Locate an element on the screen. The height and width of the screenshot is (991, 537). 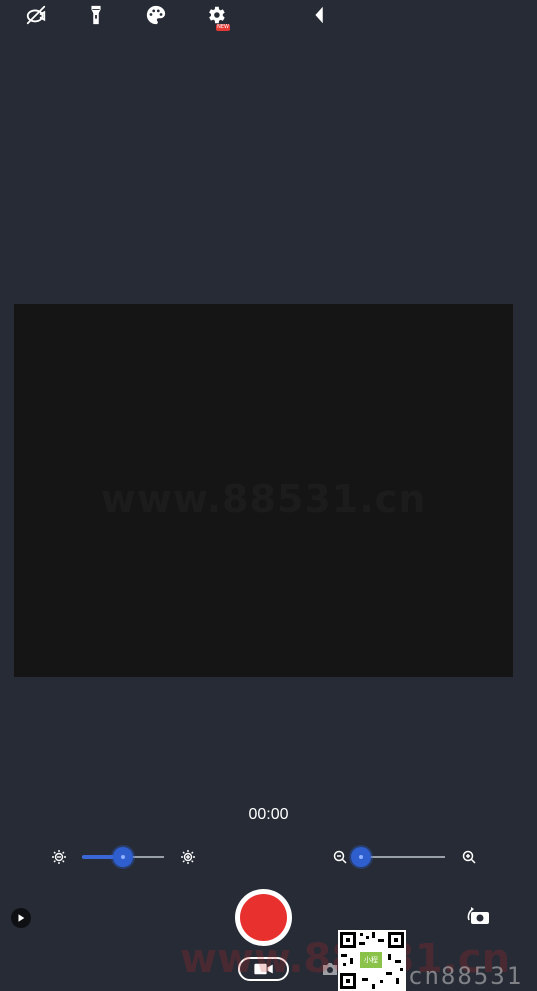
bottom-right-watermark: cn88531 is located at coordinates (466, 976).